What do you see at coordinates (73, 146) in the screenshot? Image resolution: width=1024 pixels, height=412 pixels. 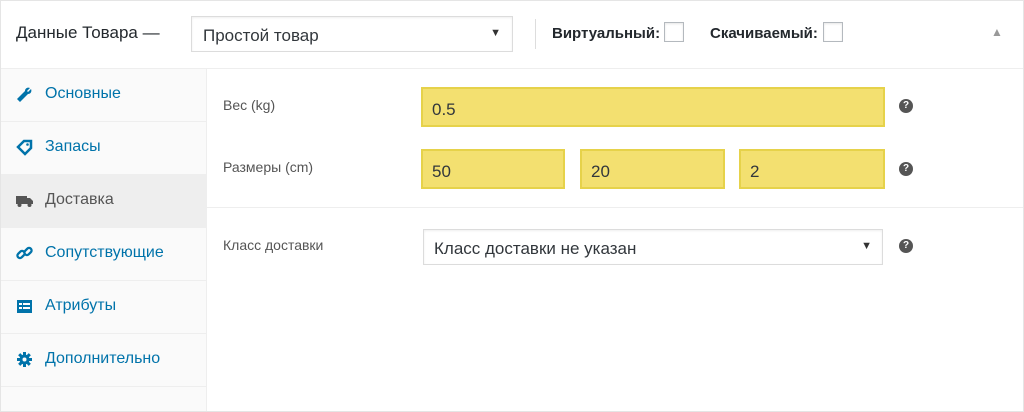 I see `tab-label: Запасы` at bounding box center [73, 146].